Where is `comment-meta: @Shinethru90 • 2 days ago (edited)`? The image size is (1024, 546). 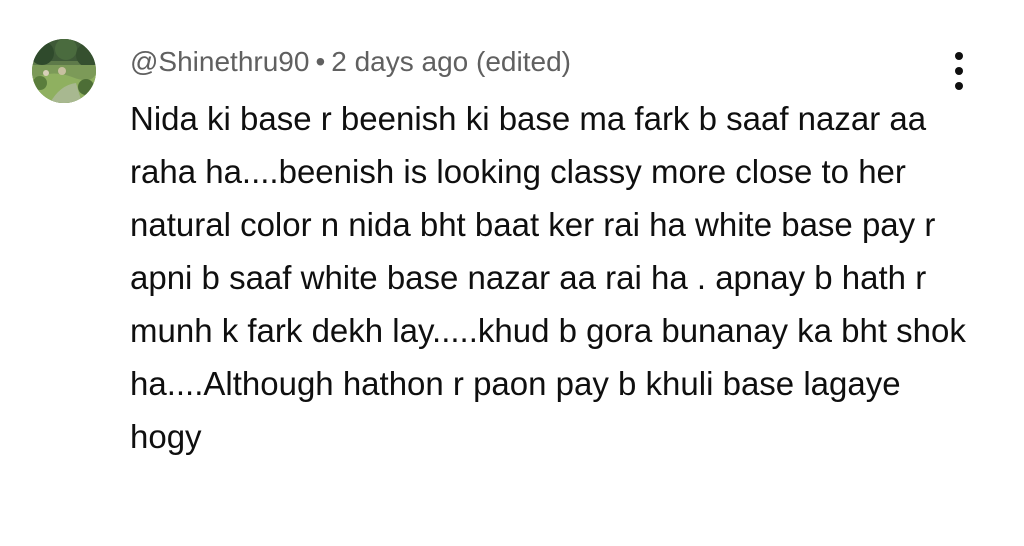
comment-meta: @Shinethru90 • 2 days ago (edited) is located at coordinates (350, 62).